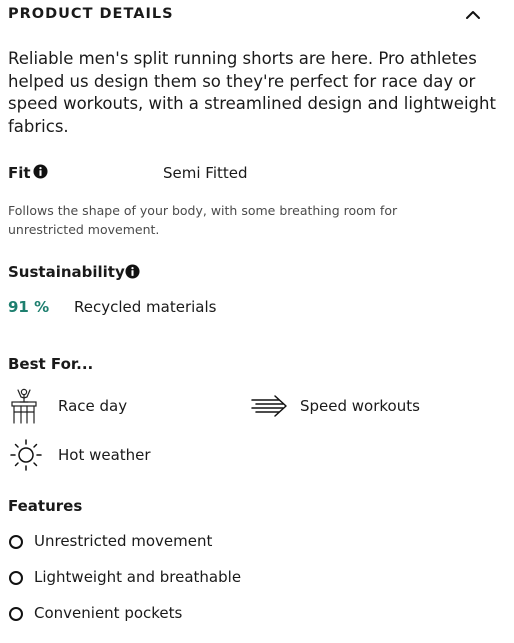 The width and height of the screenshot is (514, 643). Describe the element at coordinates (269, 406) in the screenshot. I see `speed-arrow-icon` at that location.